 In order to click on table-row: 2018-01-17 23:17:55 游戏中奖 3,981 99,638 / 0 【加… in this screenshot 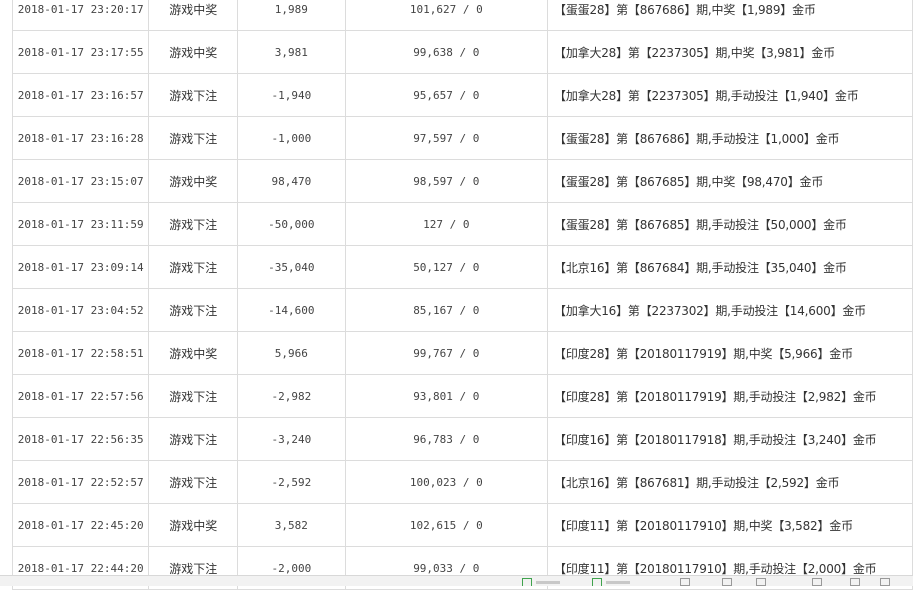, I will do `click(462, 52)`.